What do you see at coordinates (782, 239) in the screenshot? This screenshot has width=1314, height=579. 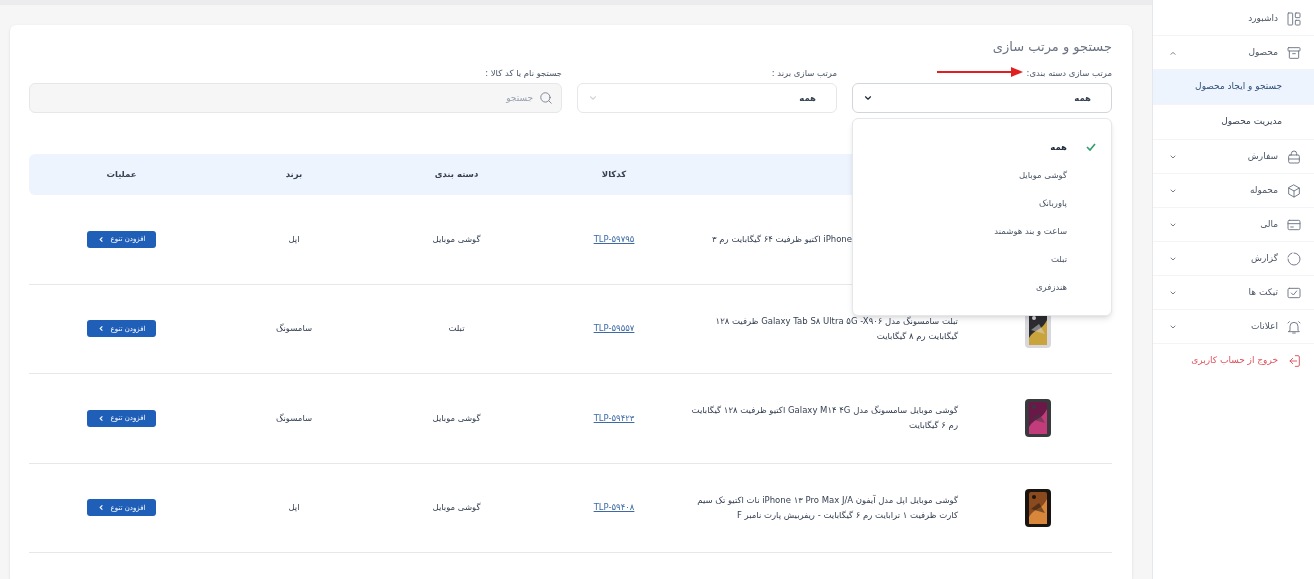 I see `product-name: iPhone اکتیو ظرفیت ۶۴ گیگابایت رم ۳` at bounding box center [782, 239].